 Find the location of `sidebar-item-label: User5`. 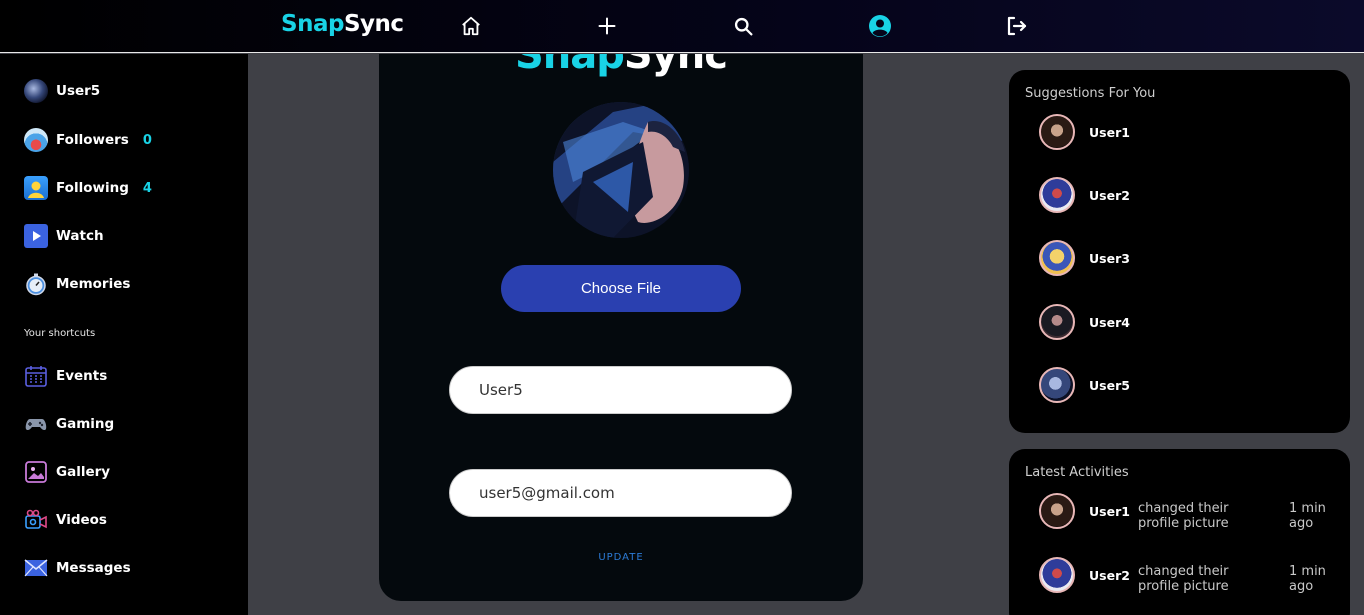

sidebar-item-label: User5 is located at coordinates (78, 91).